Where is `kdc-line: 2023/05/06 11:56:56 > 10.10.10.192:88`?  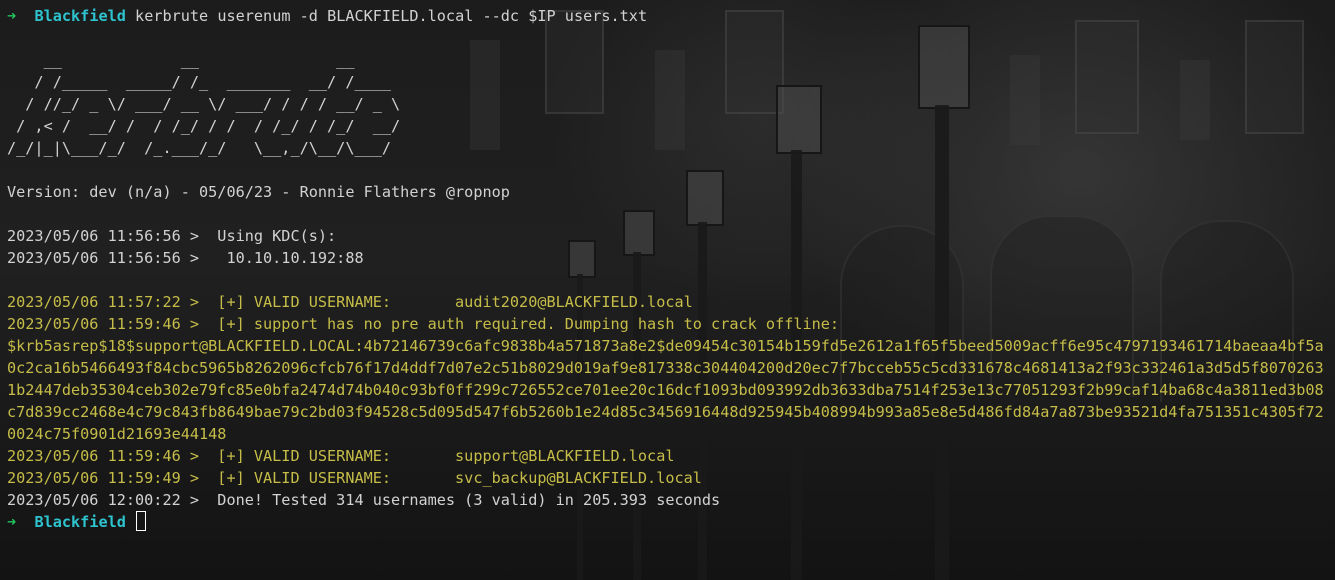 kdc-line: 2023/05/06 11:56:56 > 10.10.10.192:88 is located at coordinates (185, 258).